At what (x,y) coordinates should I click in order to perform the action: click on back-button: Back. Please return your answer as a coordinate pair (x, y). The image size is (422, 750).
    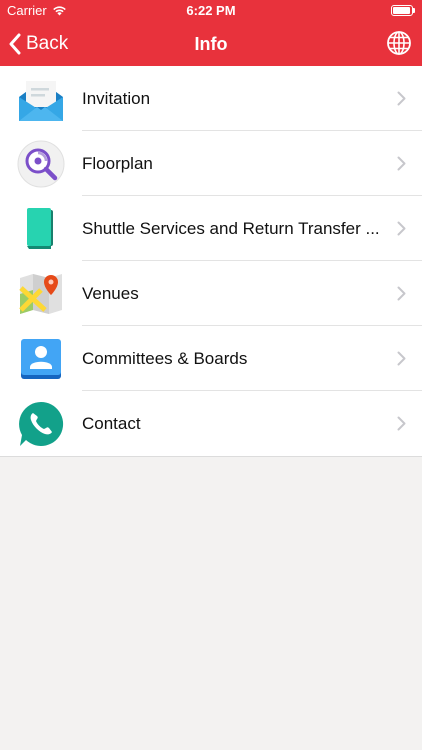
    Looking at the image, I should click on (38, 44).